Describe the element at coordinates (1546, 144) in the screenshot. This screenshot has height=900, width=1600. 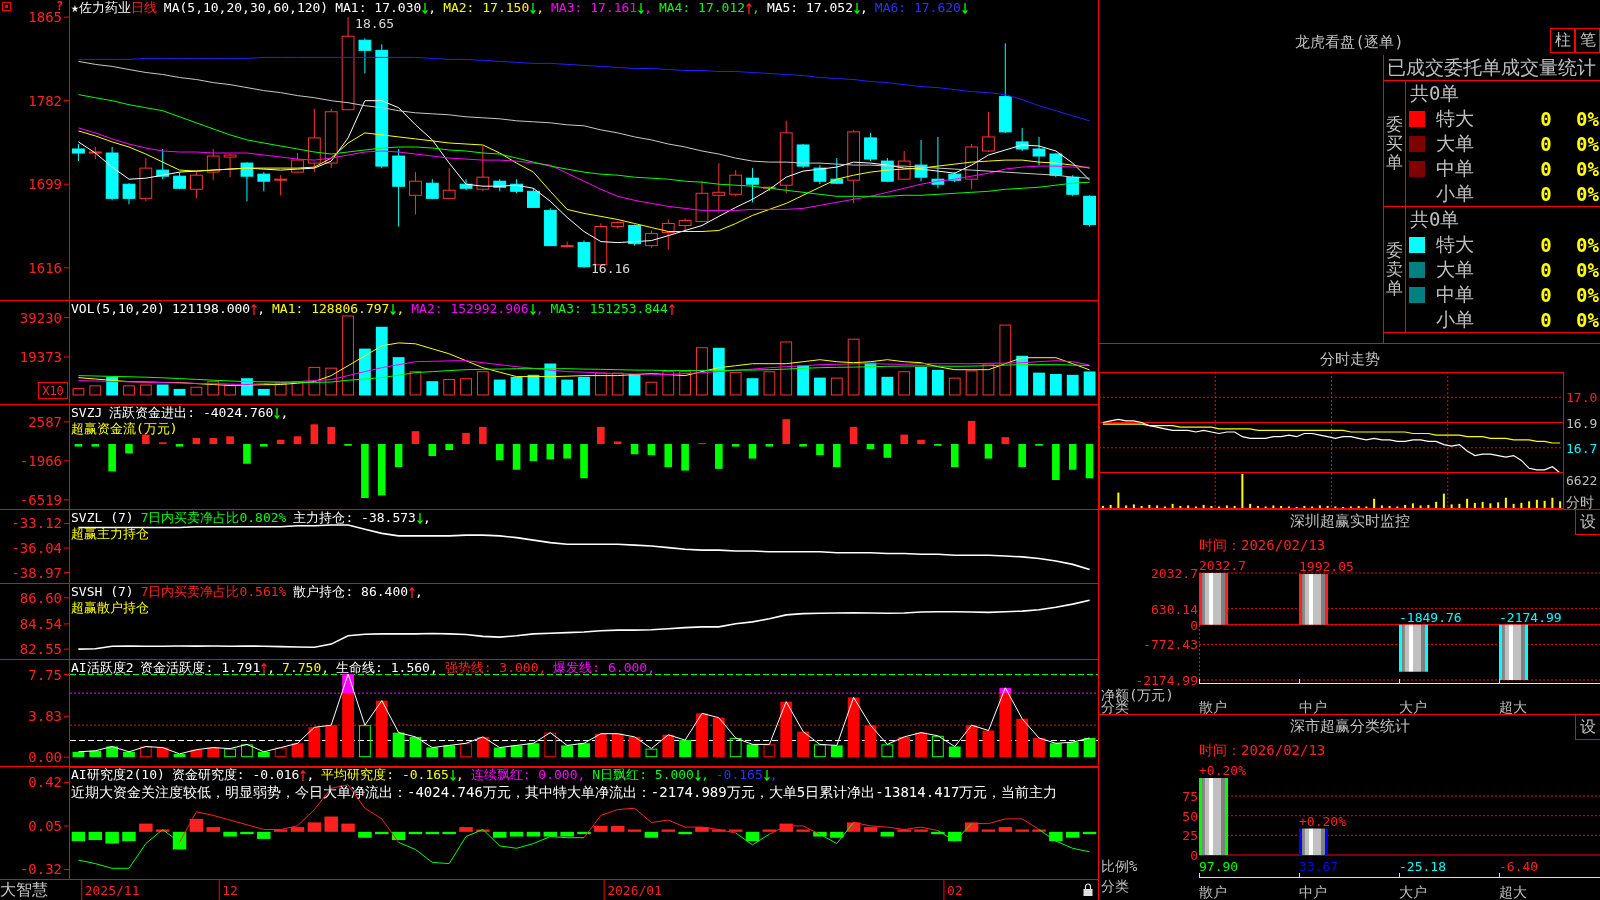
I see `count-value: 0` at that location.